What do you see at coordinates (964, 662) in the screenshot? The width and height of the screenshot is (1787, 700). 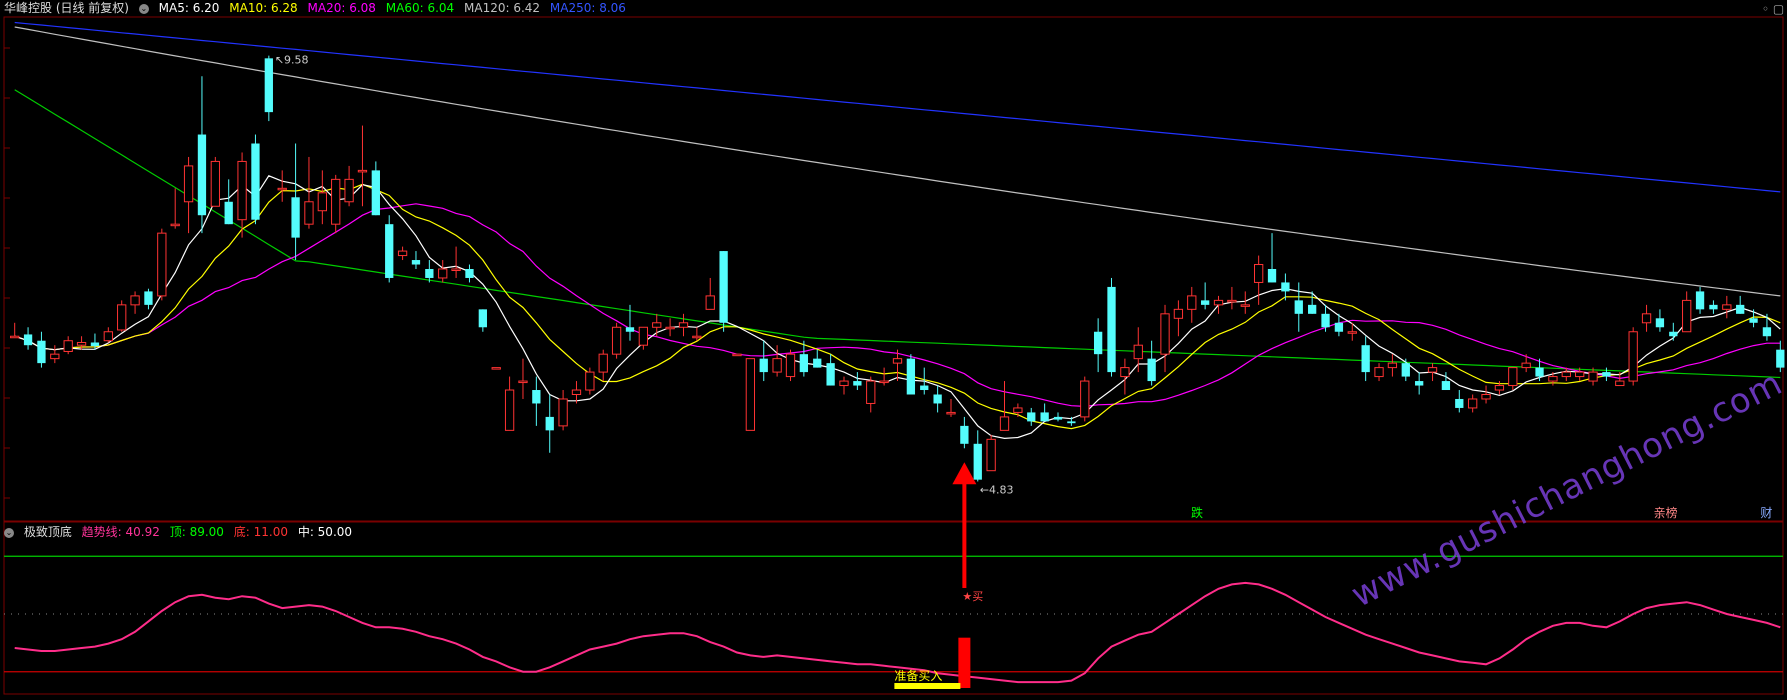 I see `buy-signal-bar` at bounding box center [964, 662].